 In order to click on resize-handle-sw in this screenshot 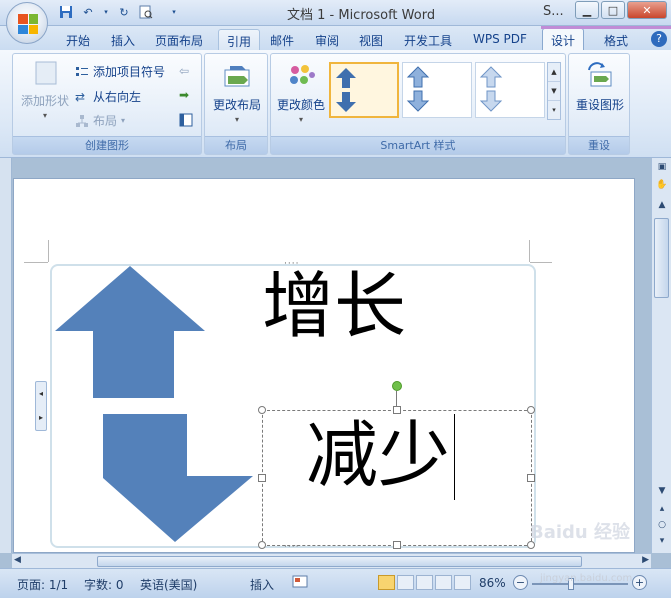, I will do `click(262, 545)`.